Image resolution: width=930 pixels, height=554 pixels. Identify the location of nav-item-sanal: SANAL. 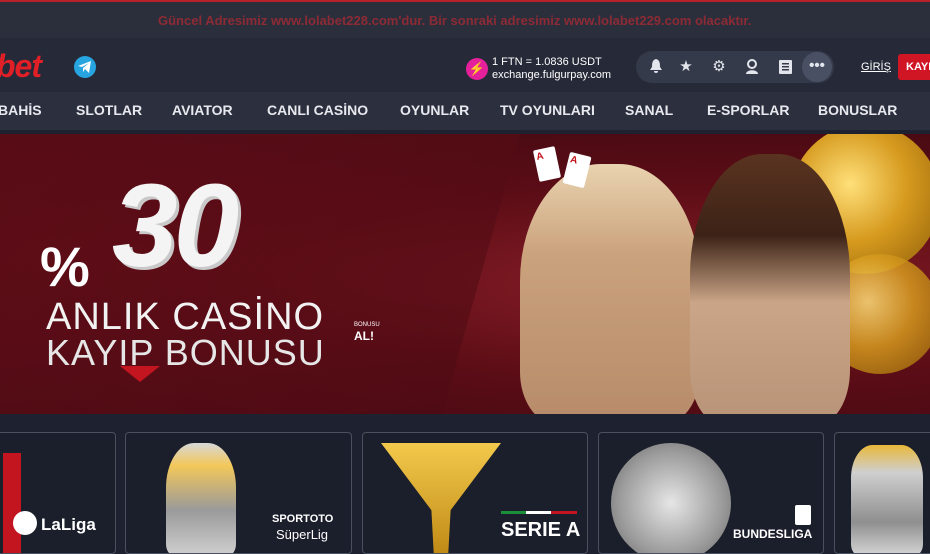
(649, 110).